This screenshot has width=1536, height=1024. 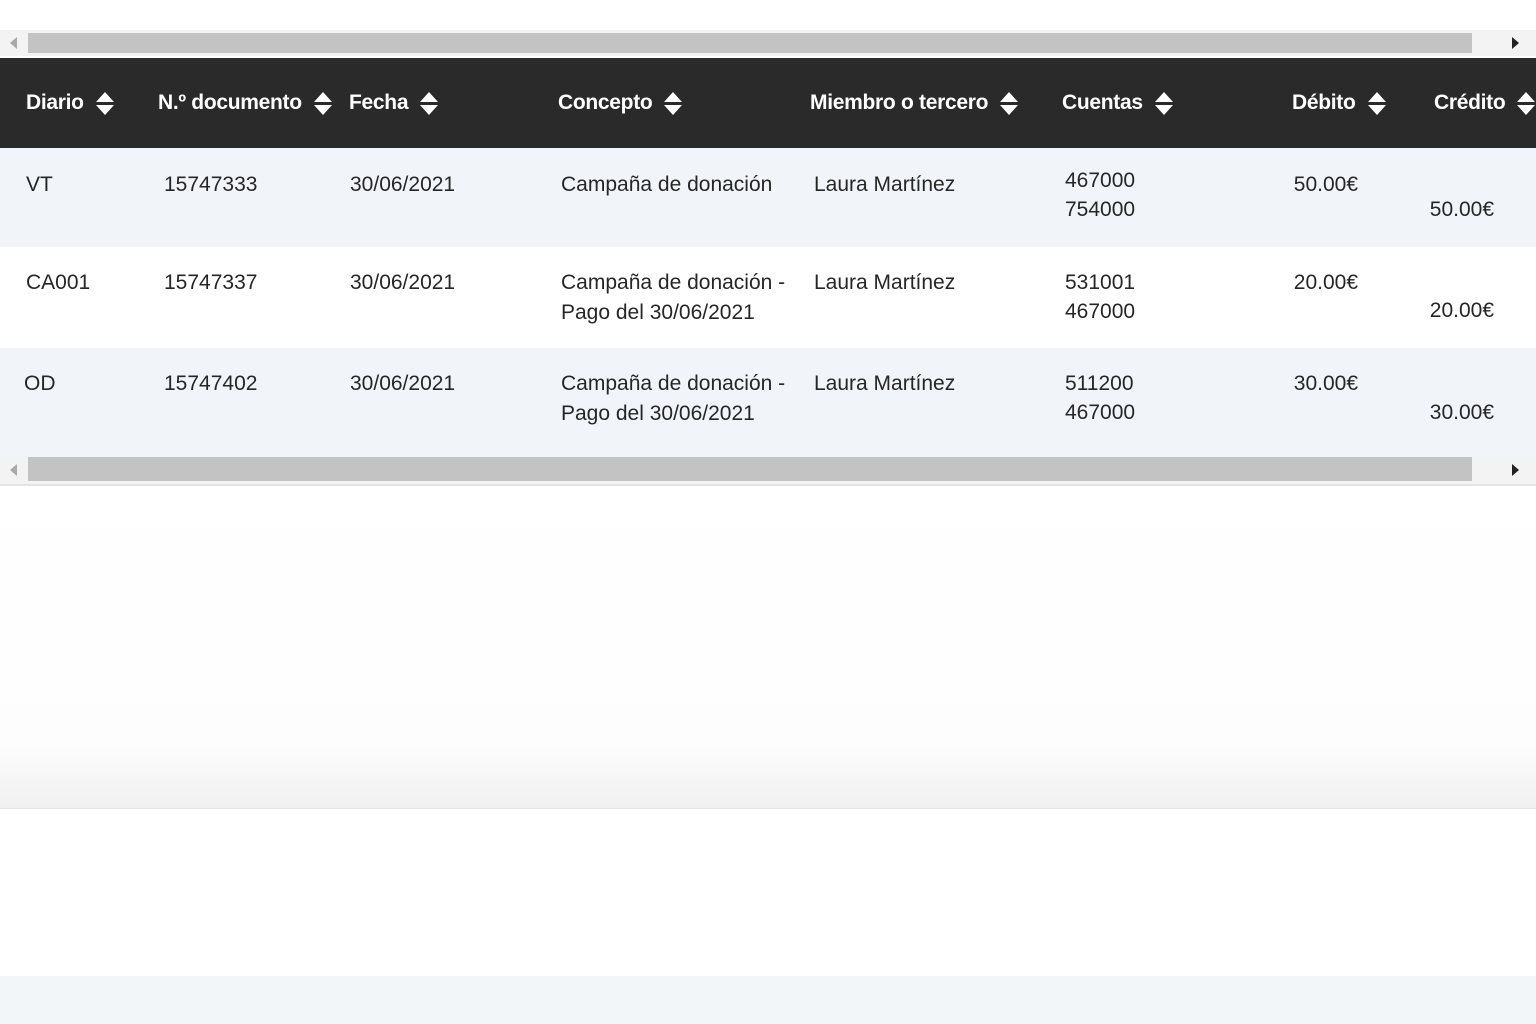 I want to click on column-header-label: Cuentas, so click(x=1102, y=102).